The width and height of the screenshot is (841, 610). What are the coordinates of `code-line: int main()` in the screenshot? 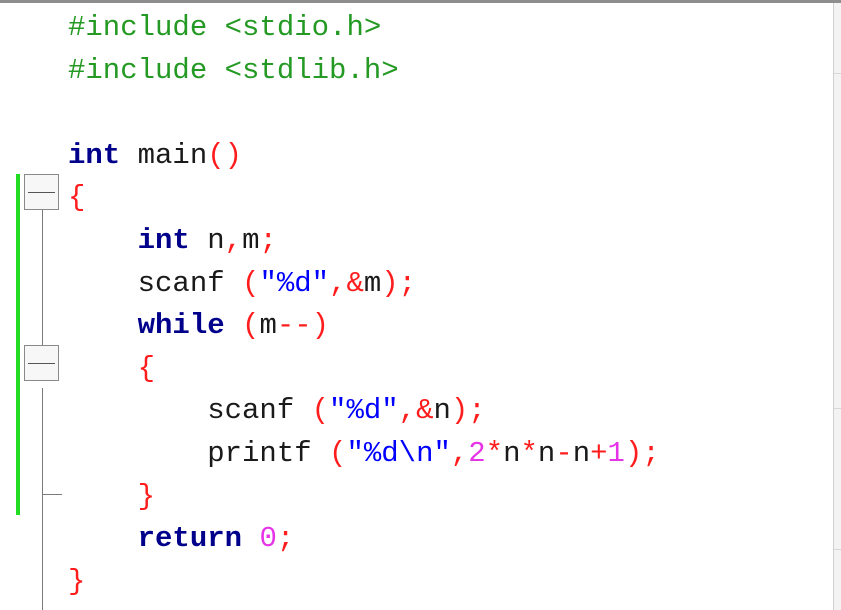 It's located at (364, 156).